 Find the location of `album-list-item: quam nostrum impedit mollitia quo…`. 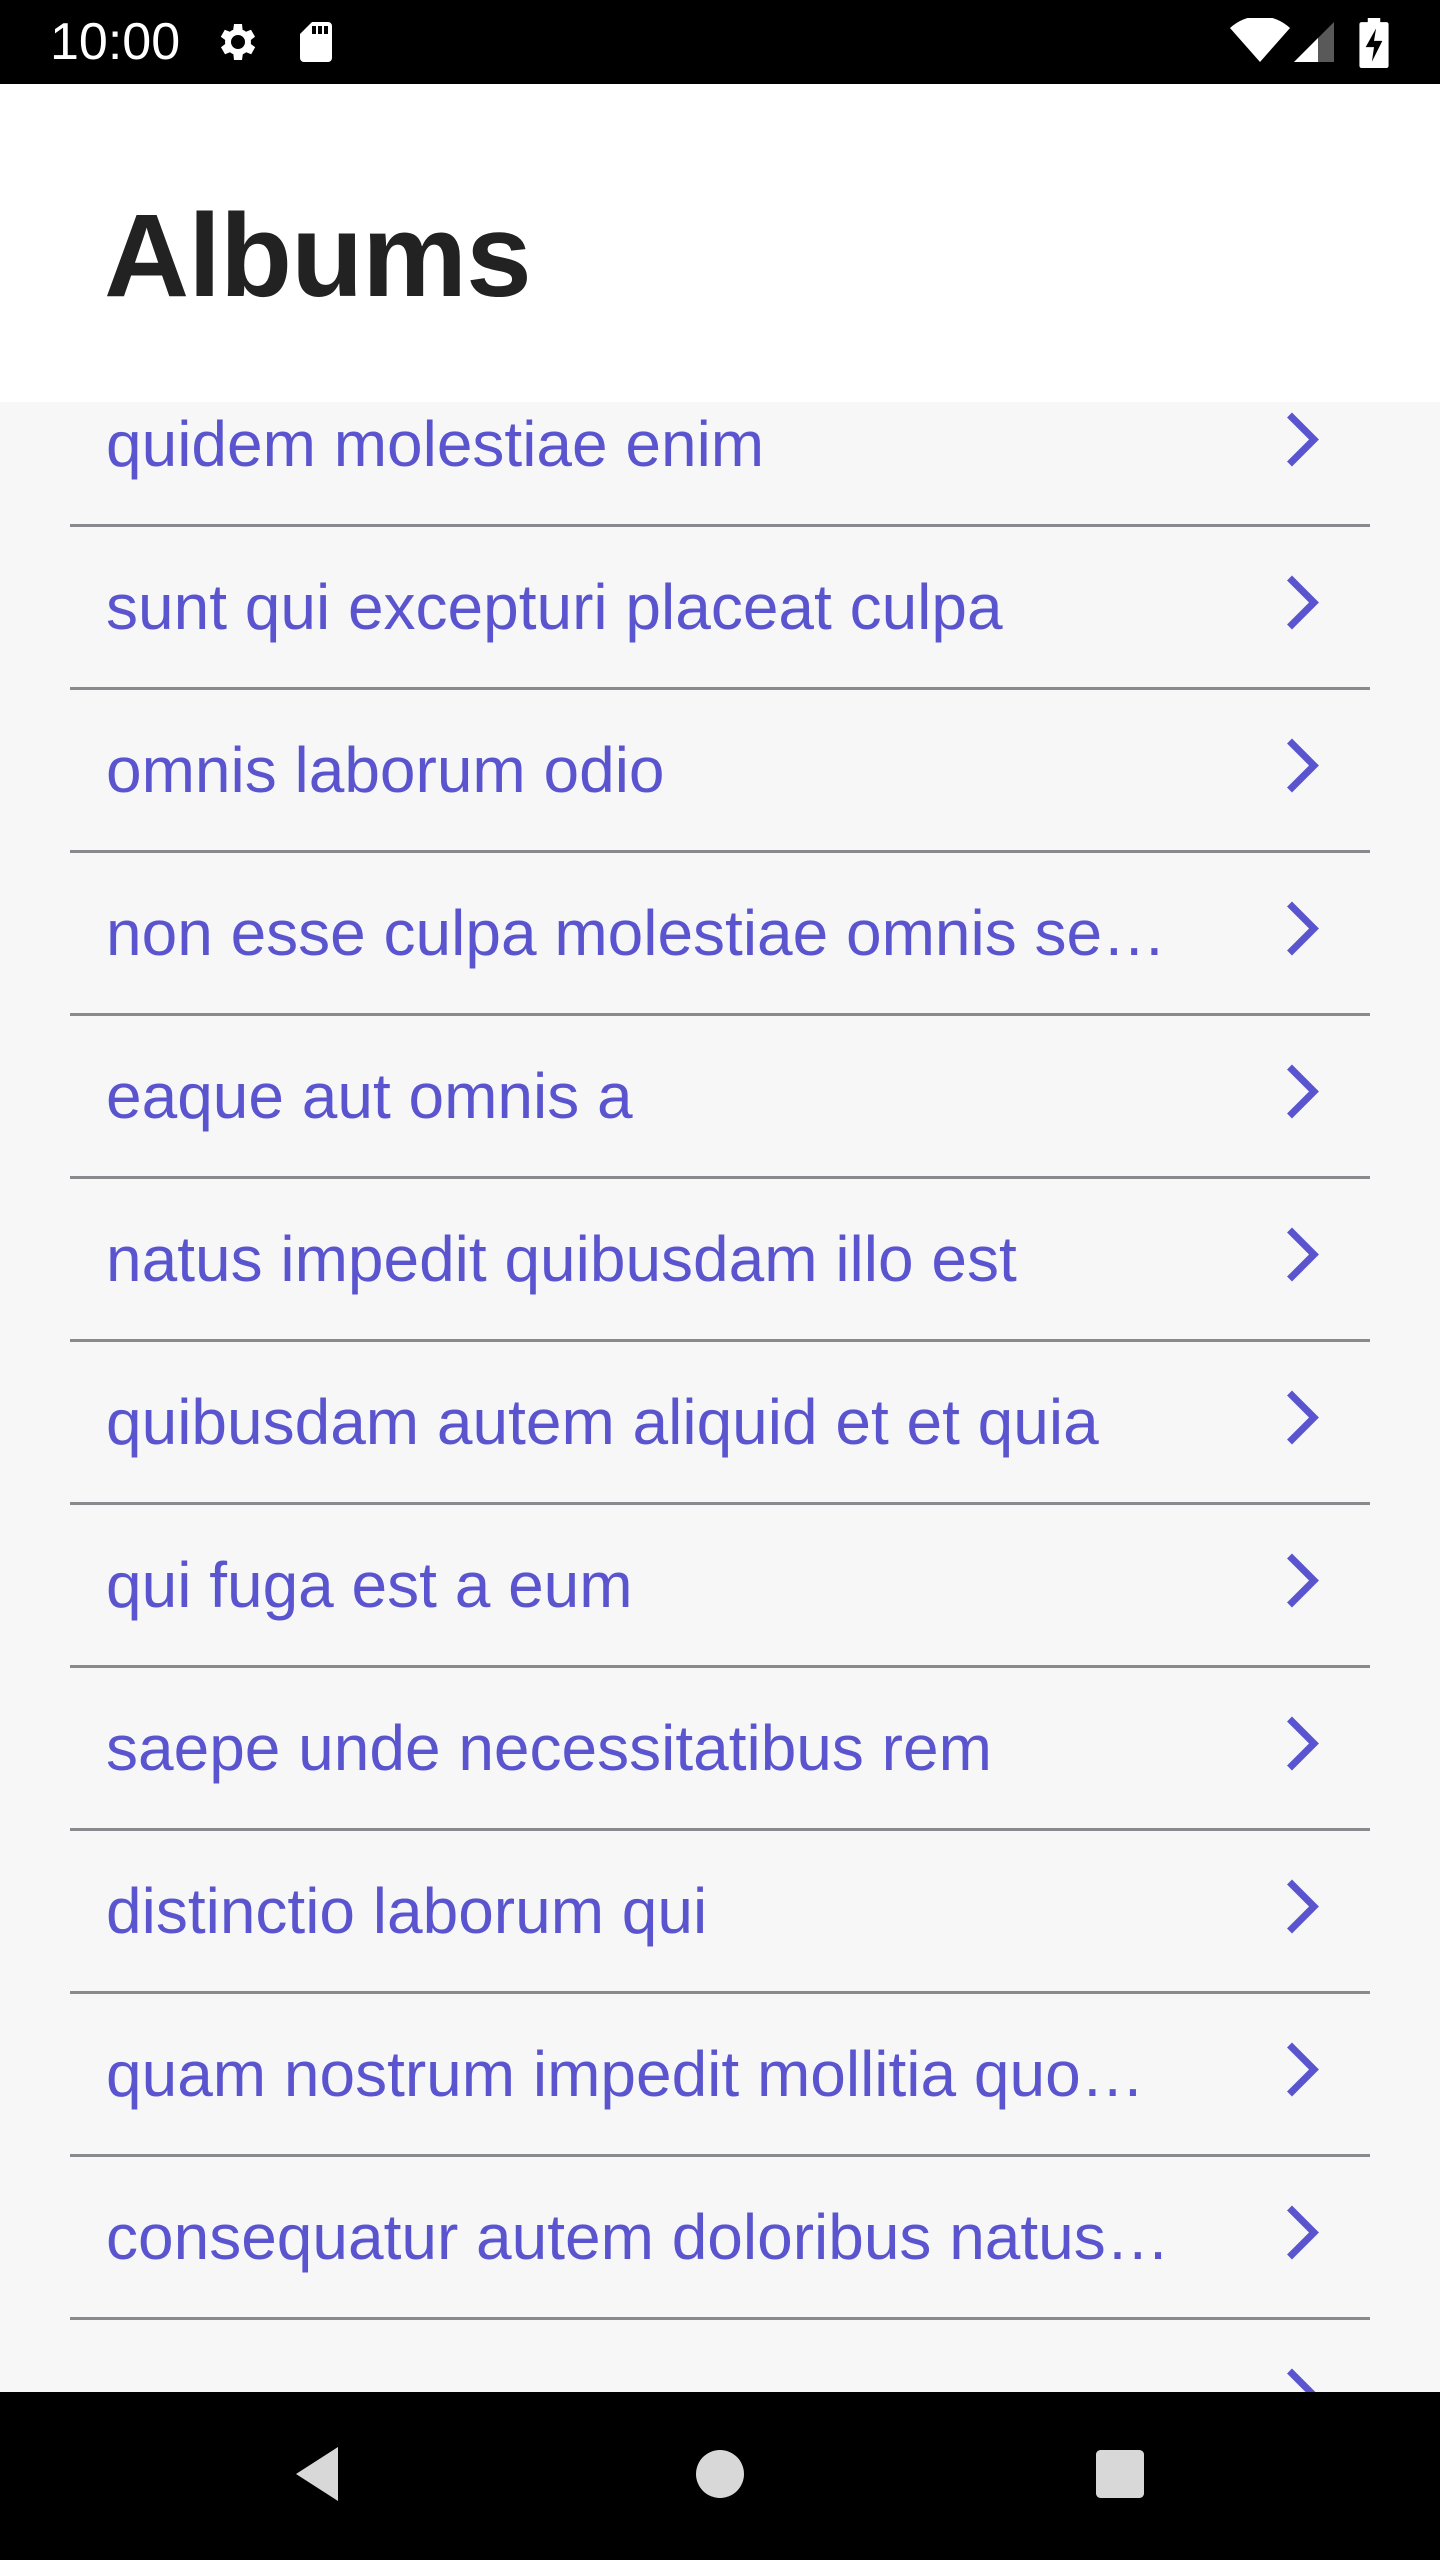

album-list-item: quam nostrum impedit mollitia quo… is located at coordinates (720, 2075).